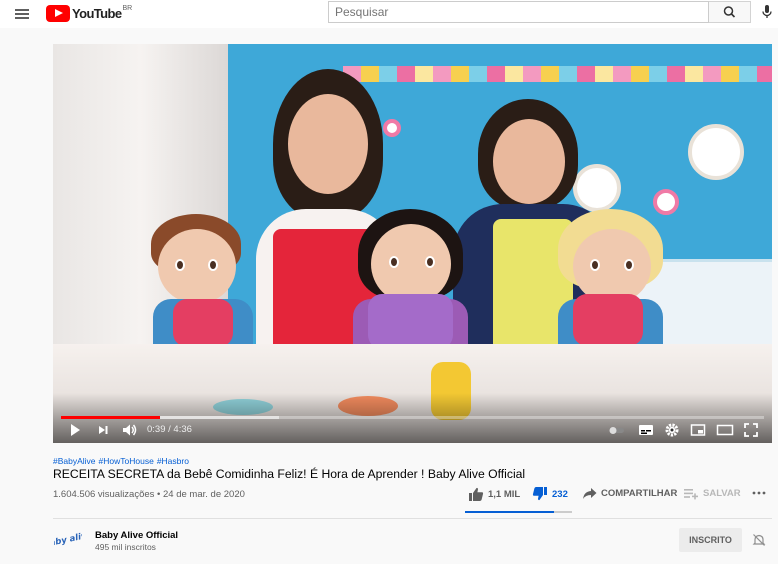 The image size is (778, 564). Describe the element at coordinates (722, 493) in the screenshot. I see `save-label: SALVAR` at that location.